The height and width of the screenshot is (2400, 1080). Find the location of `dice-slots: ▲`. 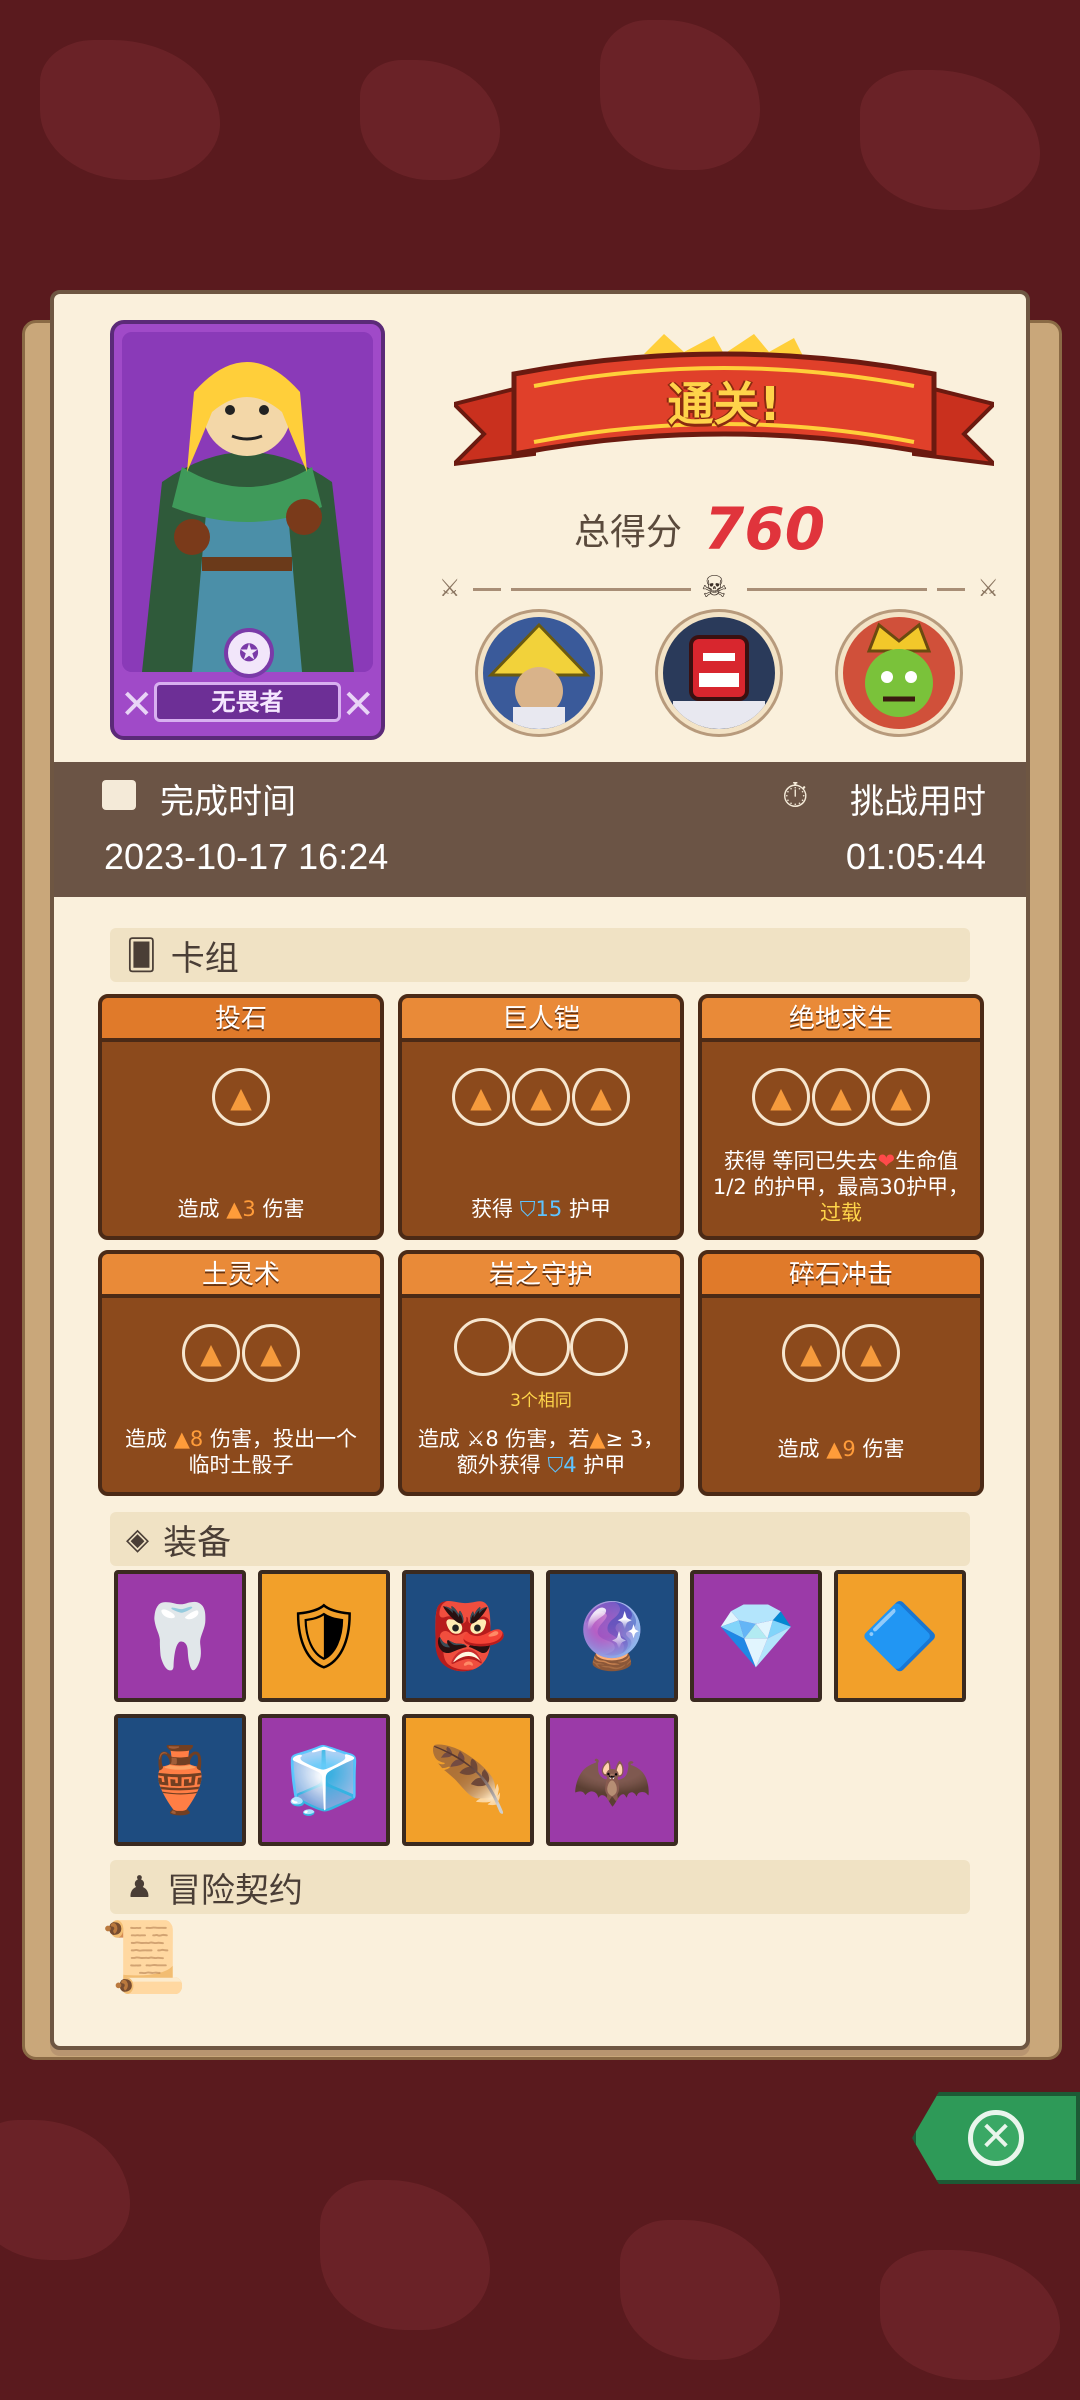

dice-slots: ▲ is located at coordinates (241, 1097).